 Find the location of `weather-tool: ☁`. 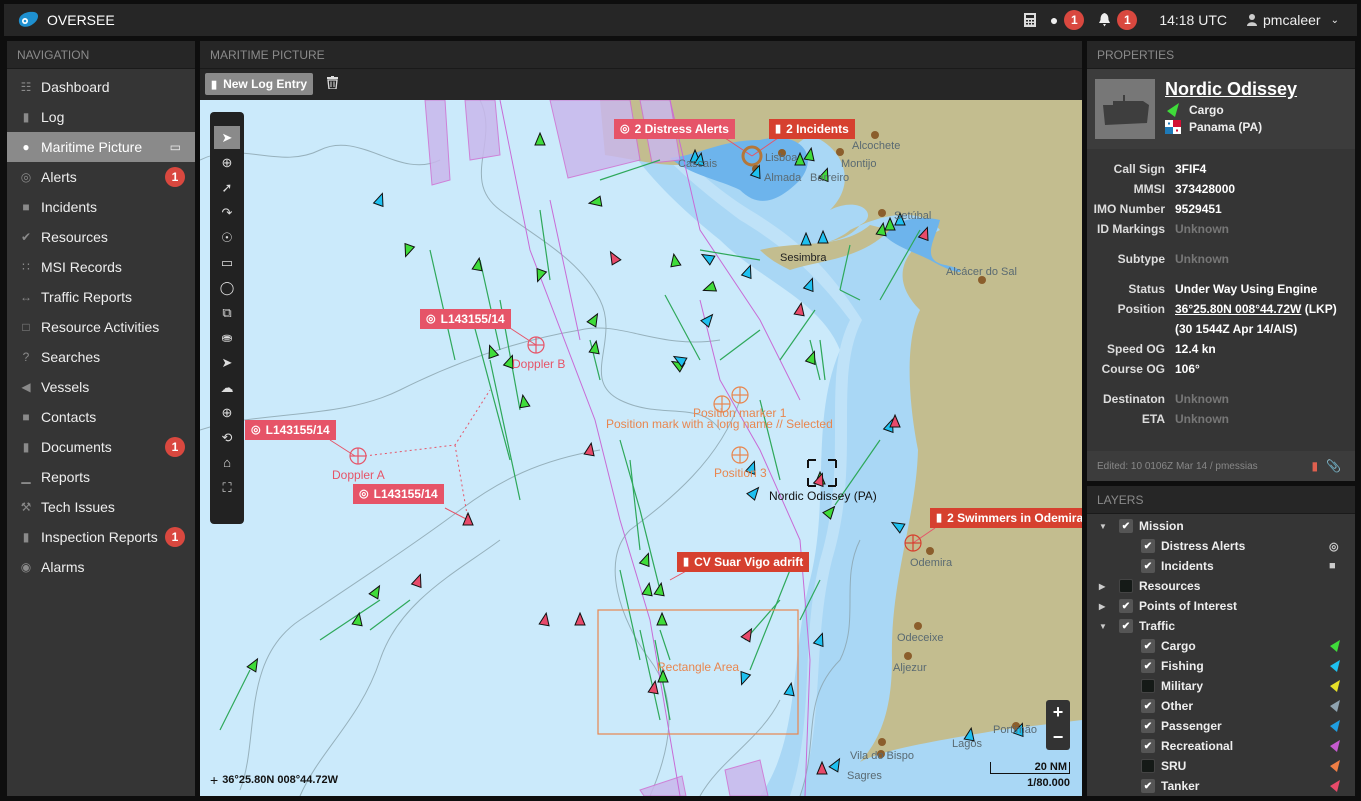

weather-tool: ☁ is located at coordinates (227, 387).